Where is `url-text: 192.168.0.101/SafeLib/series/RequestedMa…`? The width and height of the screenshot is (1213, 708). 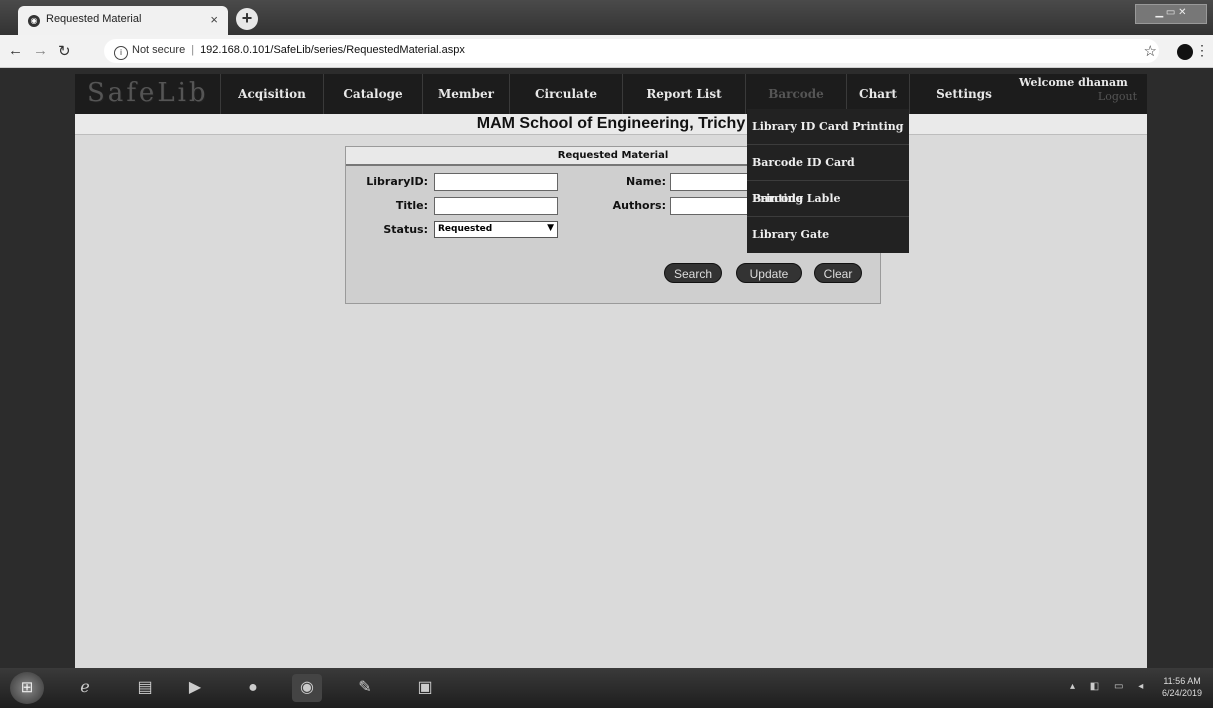
url-text: 192.168.0.101/SafeLib/series/RequestedMa… is located at coordinates (332, 50).